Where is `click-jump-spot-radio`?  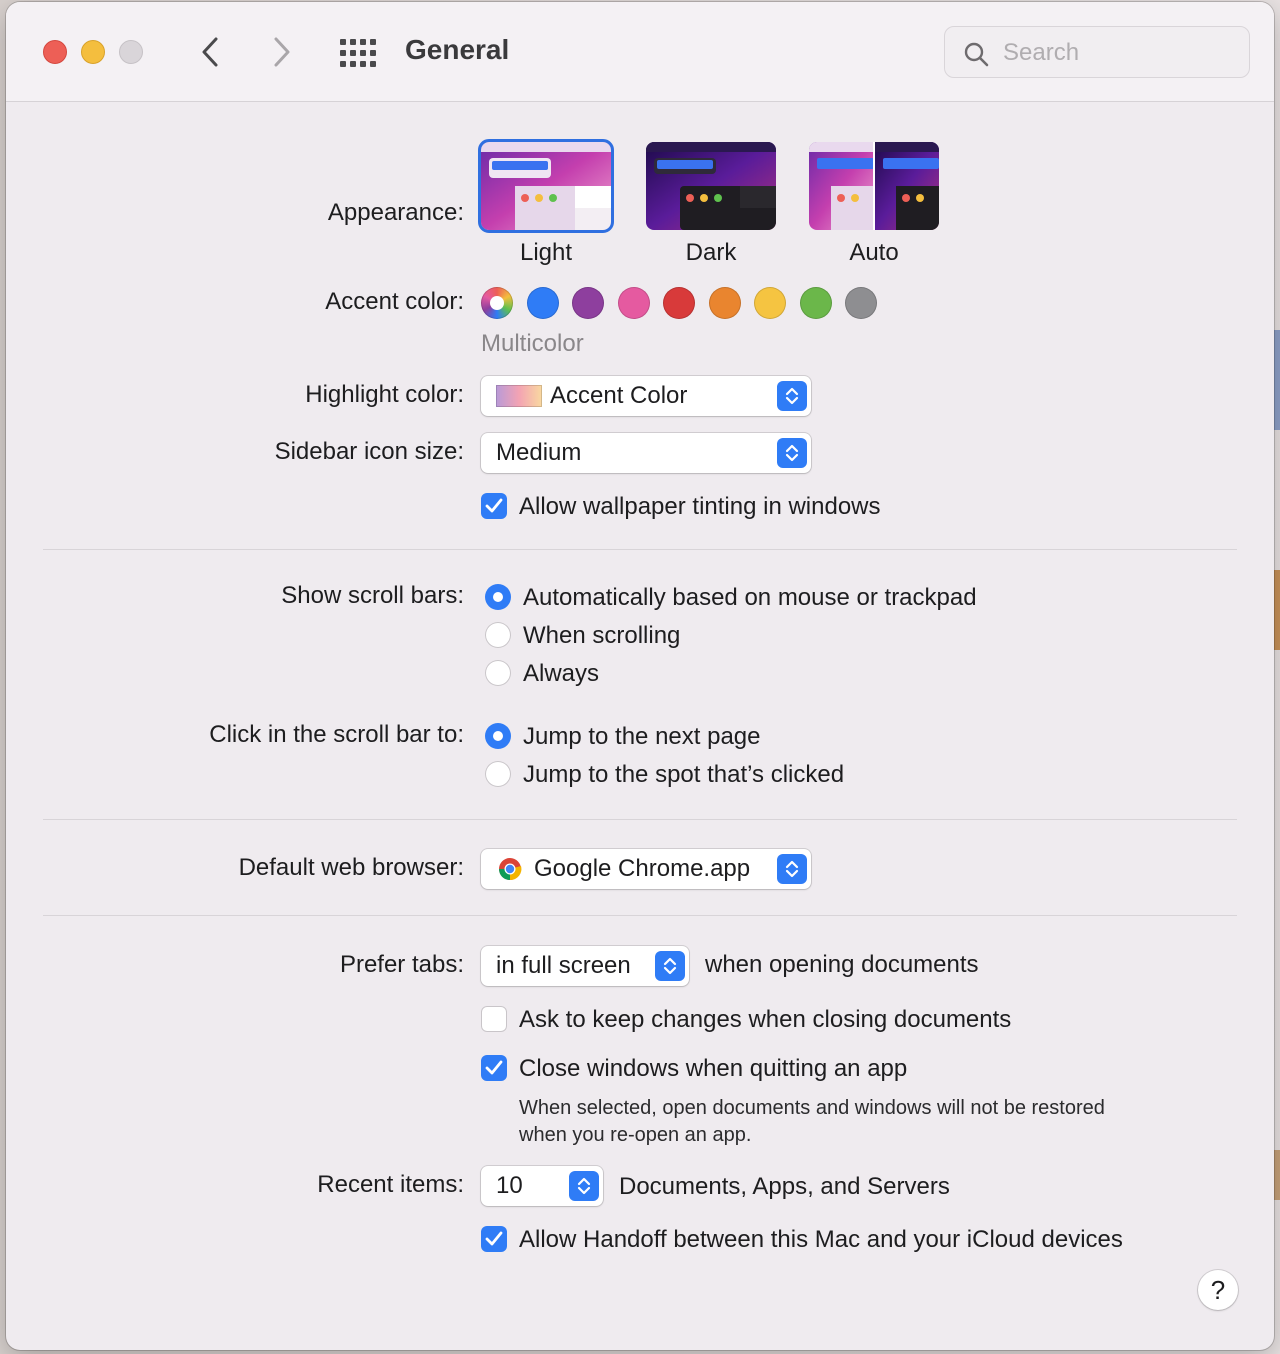
click-jump-spot-radio is located at coordinates (498, 774).